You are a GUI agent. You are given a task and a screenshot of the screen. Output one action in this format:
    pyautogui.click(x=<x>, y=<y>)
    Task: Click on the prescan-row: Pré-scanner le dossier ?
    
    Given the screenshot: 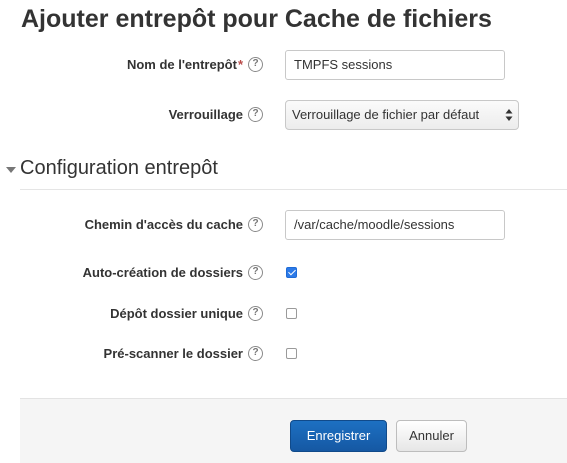 What is the action you would take?
    pyautogui.click(x=283, y=354)
    